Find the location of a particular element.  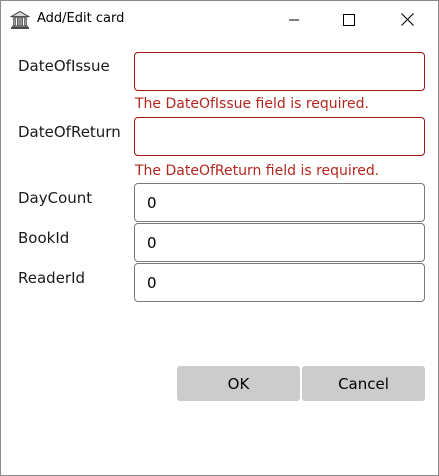

bank-building-icon is located at coordinates (20, 20).